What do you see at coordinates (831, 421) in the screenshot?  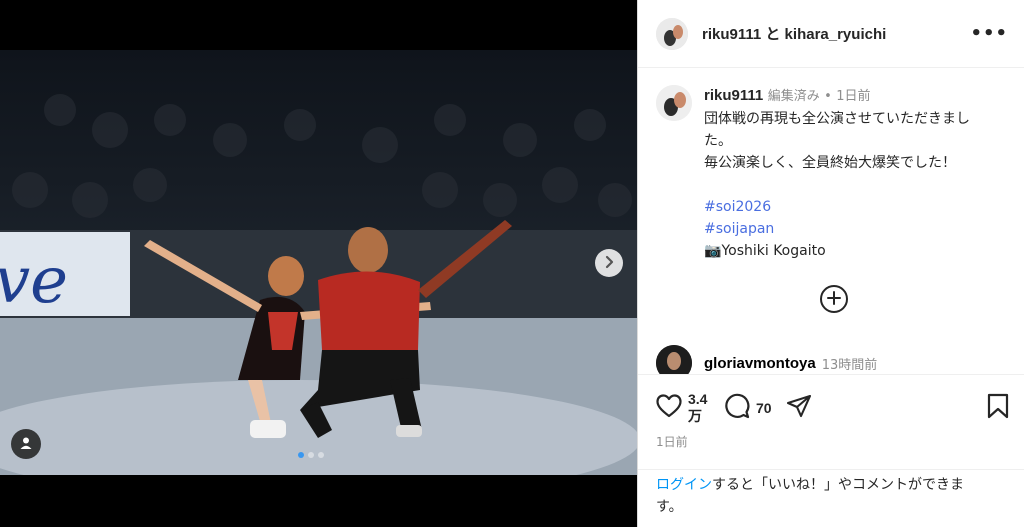 I see `post-actions: 3.4 万 70 1日前` at bounding box center [831, 421].